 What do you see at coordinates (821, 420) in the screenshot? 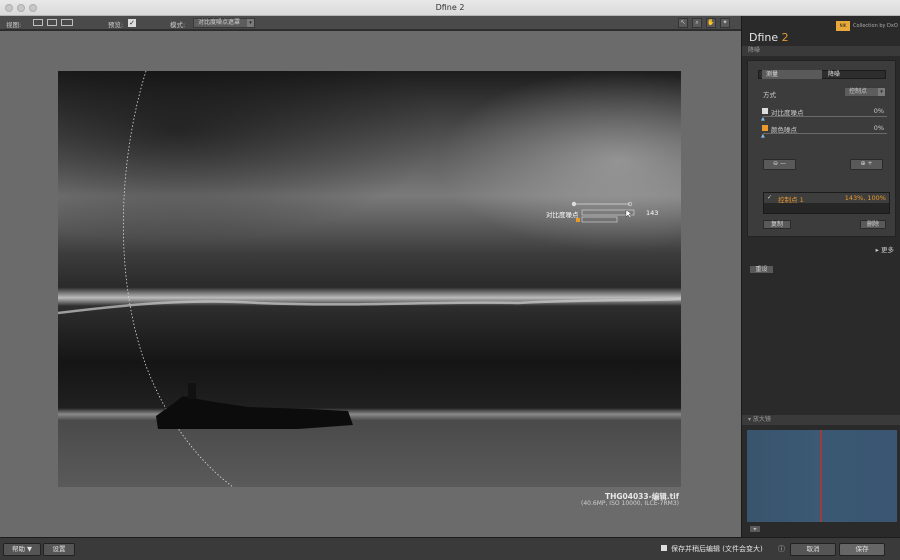
I see `section-header-loupe: ▾ 放大镜` at bounding box center [821, 420].